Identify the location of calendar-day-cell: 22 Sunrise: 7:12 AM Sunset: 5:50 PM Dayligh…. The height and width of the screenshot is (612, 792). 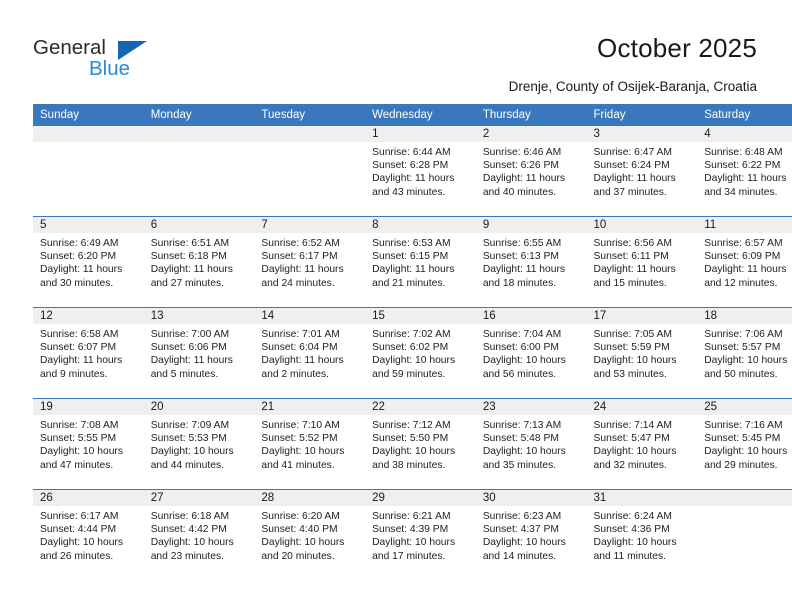
(420, 444).